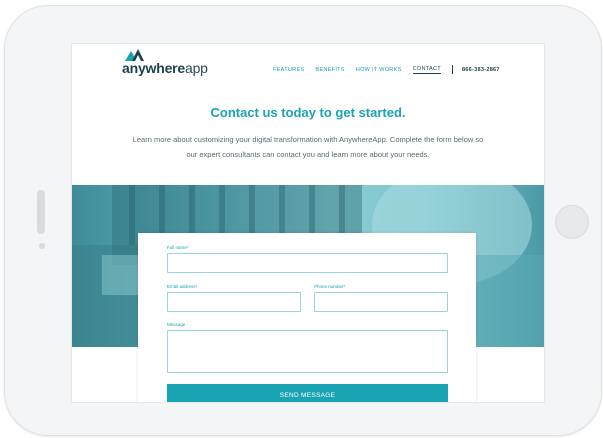 Image resolution: width=603 pixels, height=438 pixels. Describe the element at coordinates (572, 222) in the screenshot. I see `tablet-home-button` at that location.